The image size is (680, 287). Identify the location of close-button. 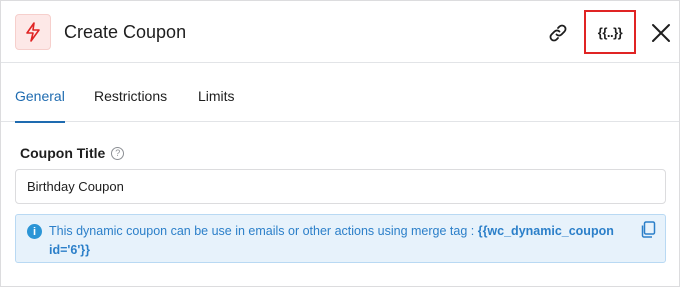
(661, 33).